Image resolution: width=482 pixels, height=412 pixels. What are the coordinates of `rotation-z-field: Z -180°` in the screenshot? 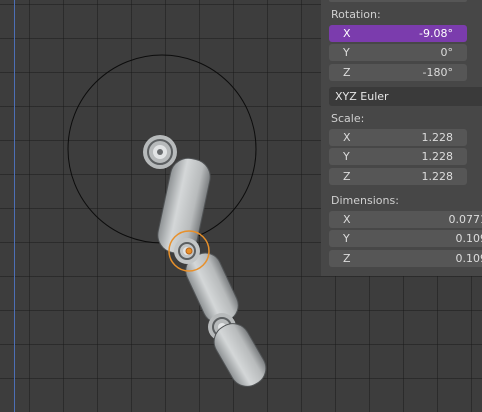 It's located at (398, 72).